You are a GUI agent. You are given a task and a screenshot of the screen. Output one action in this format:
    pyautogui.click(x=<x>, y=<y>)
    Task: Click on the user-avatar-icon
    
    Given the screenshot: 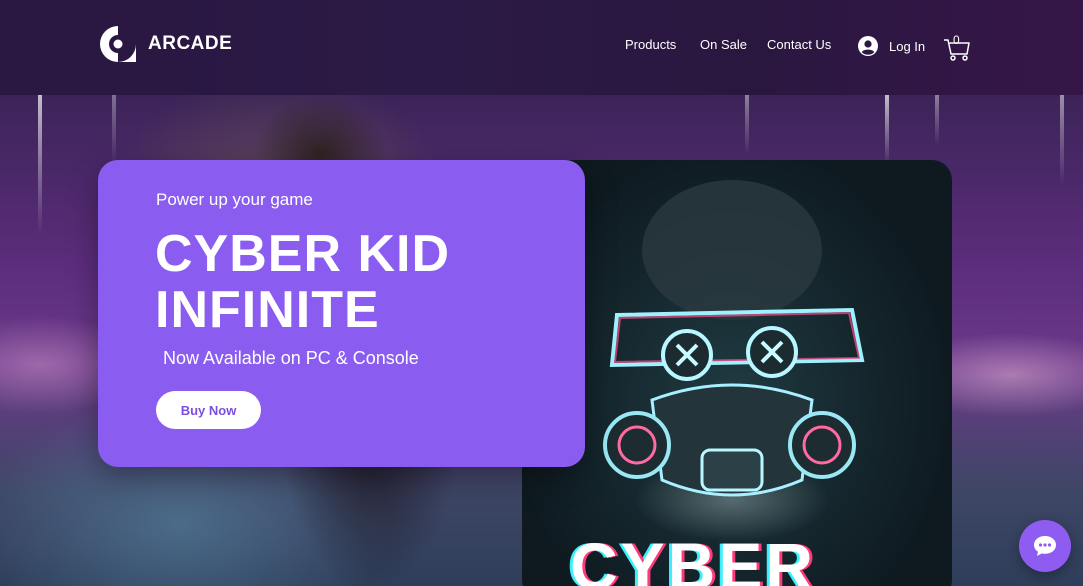 What is the action you would take?
    pyautogui.click(x=868, y=46)
    